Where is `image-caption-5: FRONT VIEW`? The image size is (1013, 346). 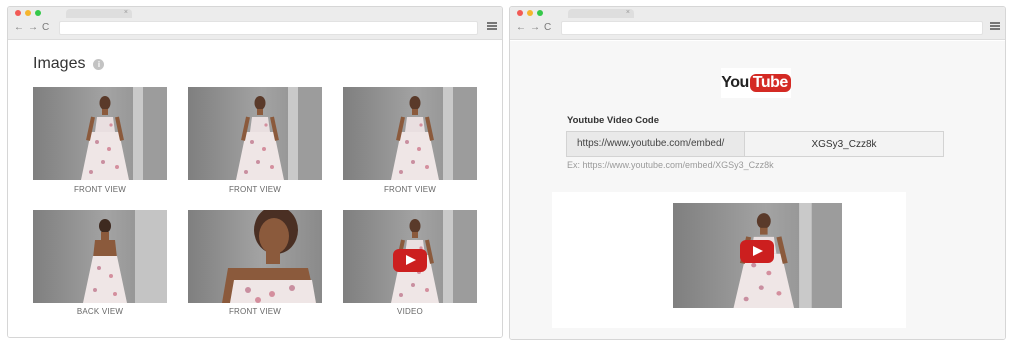 image-caption-5: FRONT VIEW is located at coordinates (255, 311).